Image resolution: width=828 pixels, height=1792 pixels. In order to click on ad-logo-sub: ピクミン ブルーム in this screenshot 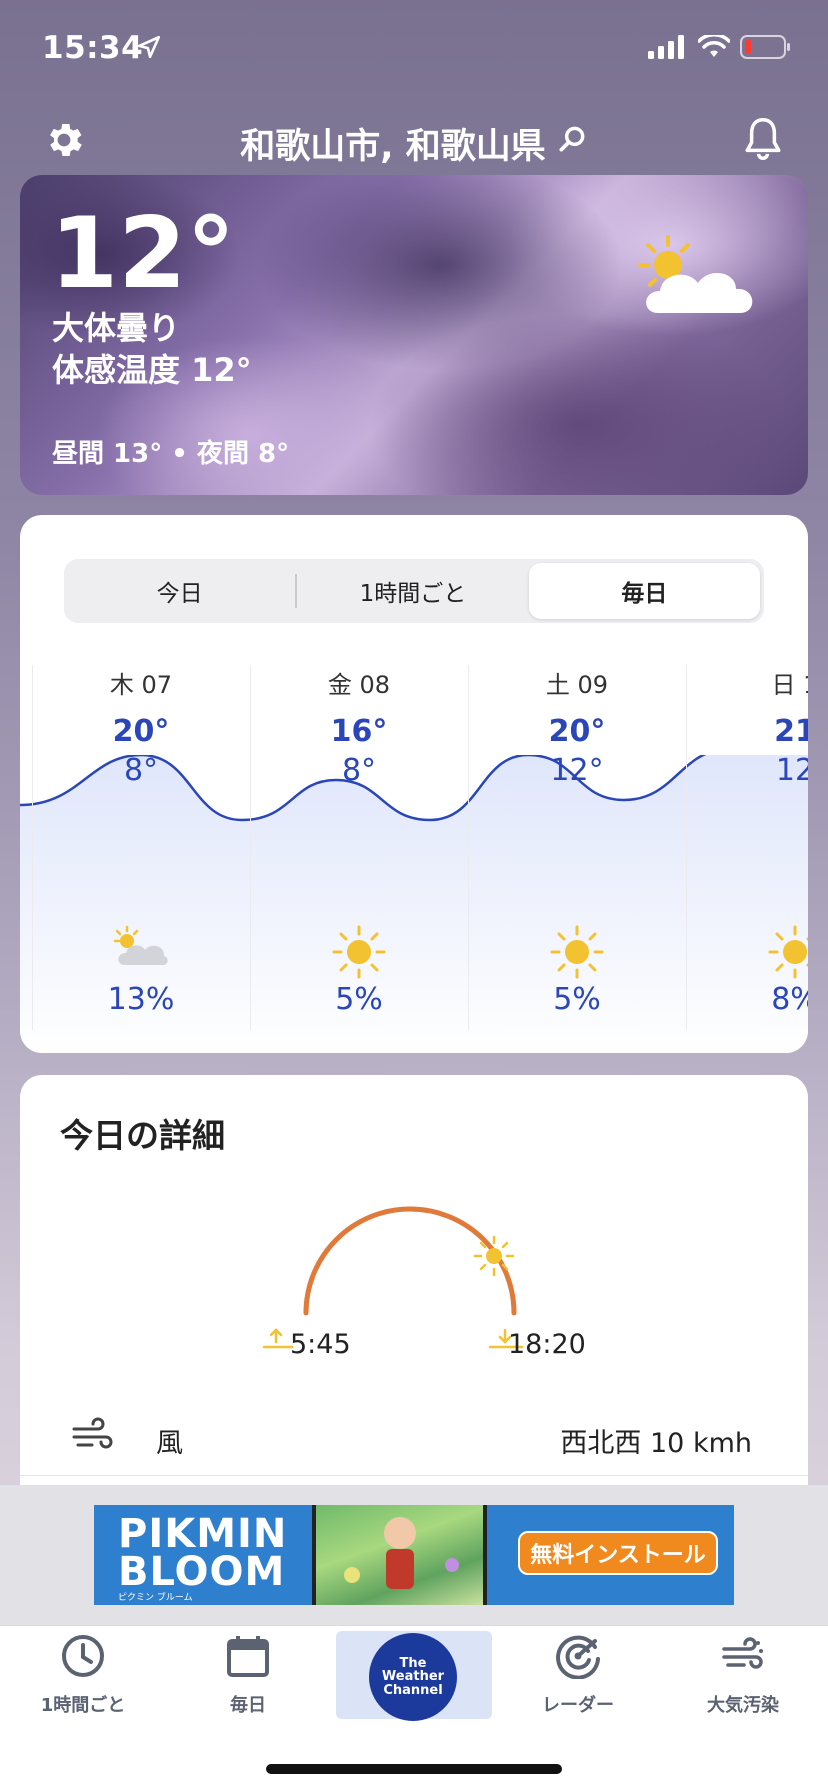, I will do `click(155, 1598)`.